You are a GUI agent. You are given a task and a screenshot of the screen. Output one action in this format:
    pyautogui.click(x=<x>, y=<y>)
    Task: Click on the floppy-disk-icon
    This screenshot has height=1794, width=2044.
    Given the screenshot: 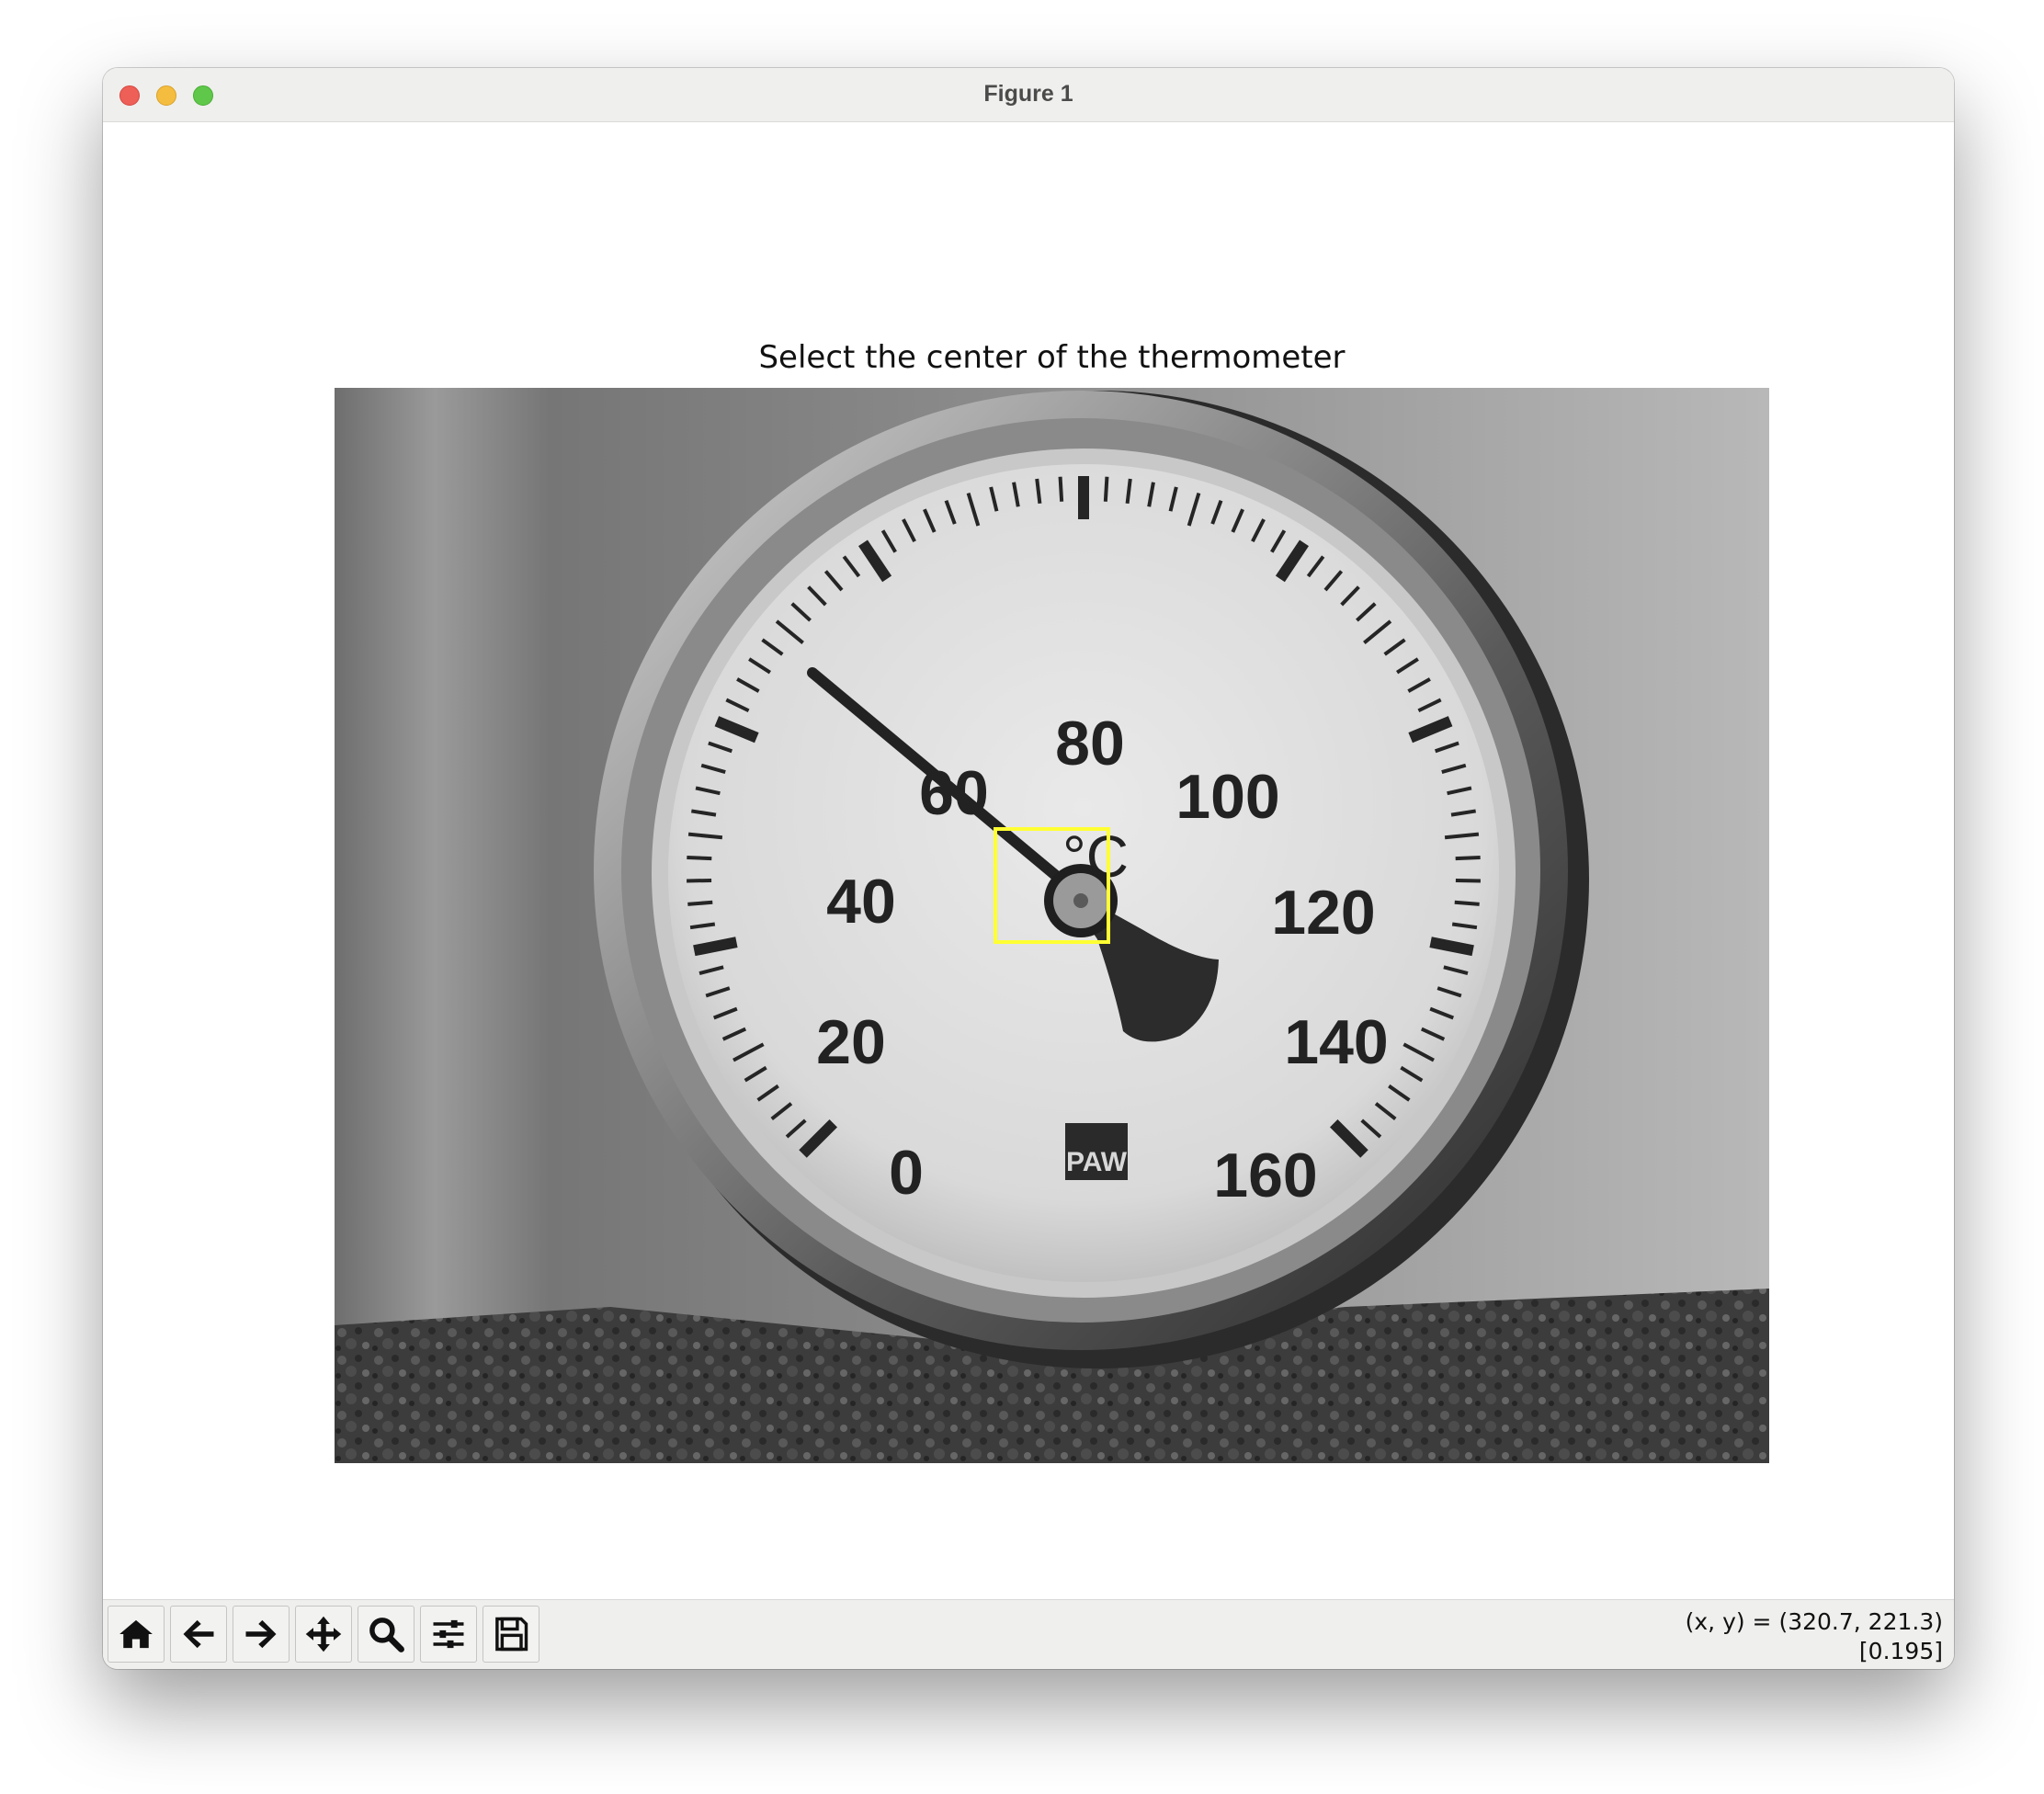 What is the action you would take?
    pyautogui.click(x=511, y=1634)
    